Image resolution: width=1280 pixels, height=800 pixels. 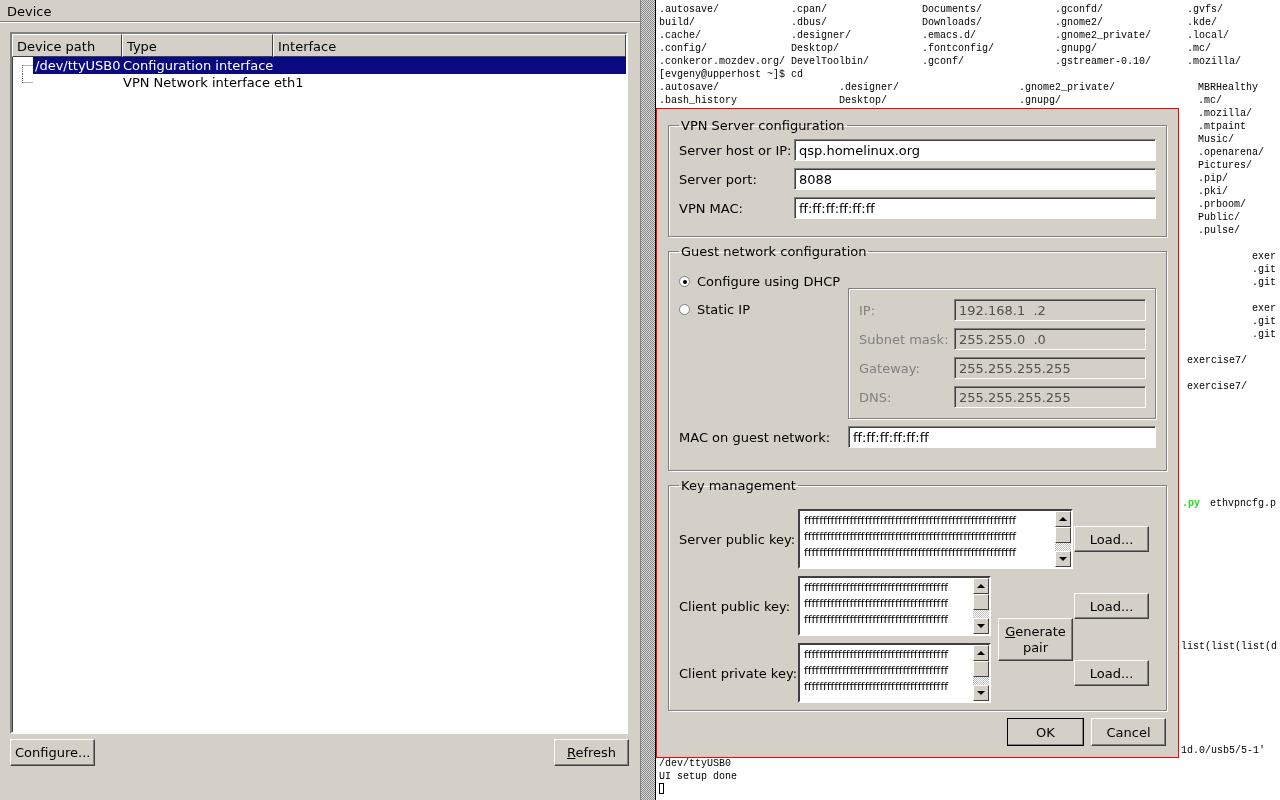 What do you see at coordinates (1229, 646) in the screenshot?
I see `terminal-text: list(list(list(d` at bounding box center [1229, 646].